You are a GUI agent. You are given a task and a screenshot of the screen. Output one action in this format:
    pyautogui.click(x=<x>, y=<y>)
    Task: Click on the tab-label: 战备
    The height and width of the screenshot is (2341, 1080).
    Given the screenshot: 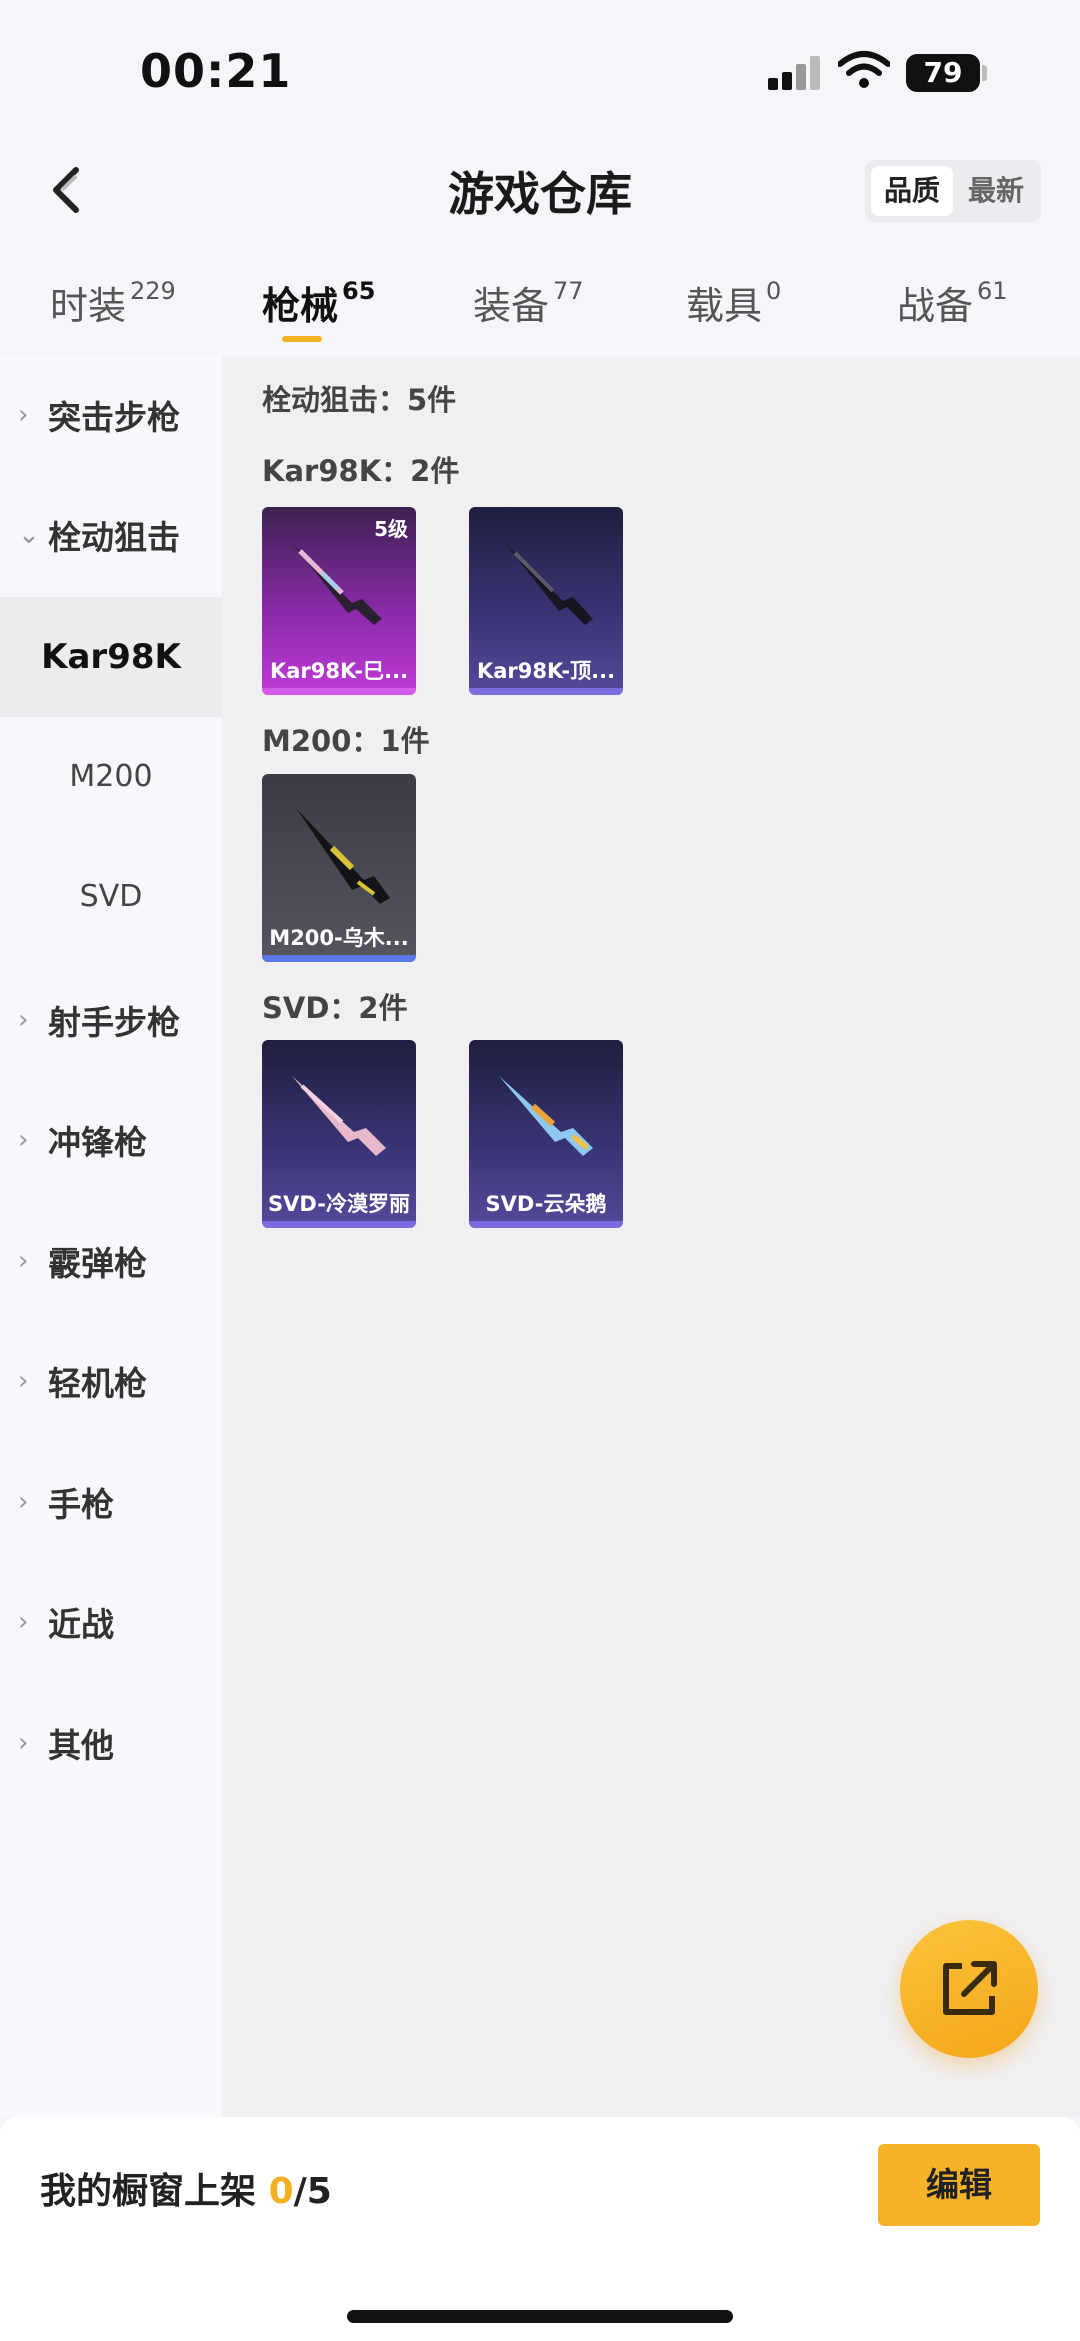 What is the action you would take?
    pyautogui.click(x=935, y=306)
    